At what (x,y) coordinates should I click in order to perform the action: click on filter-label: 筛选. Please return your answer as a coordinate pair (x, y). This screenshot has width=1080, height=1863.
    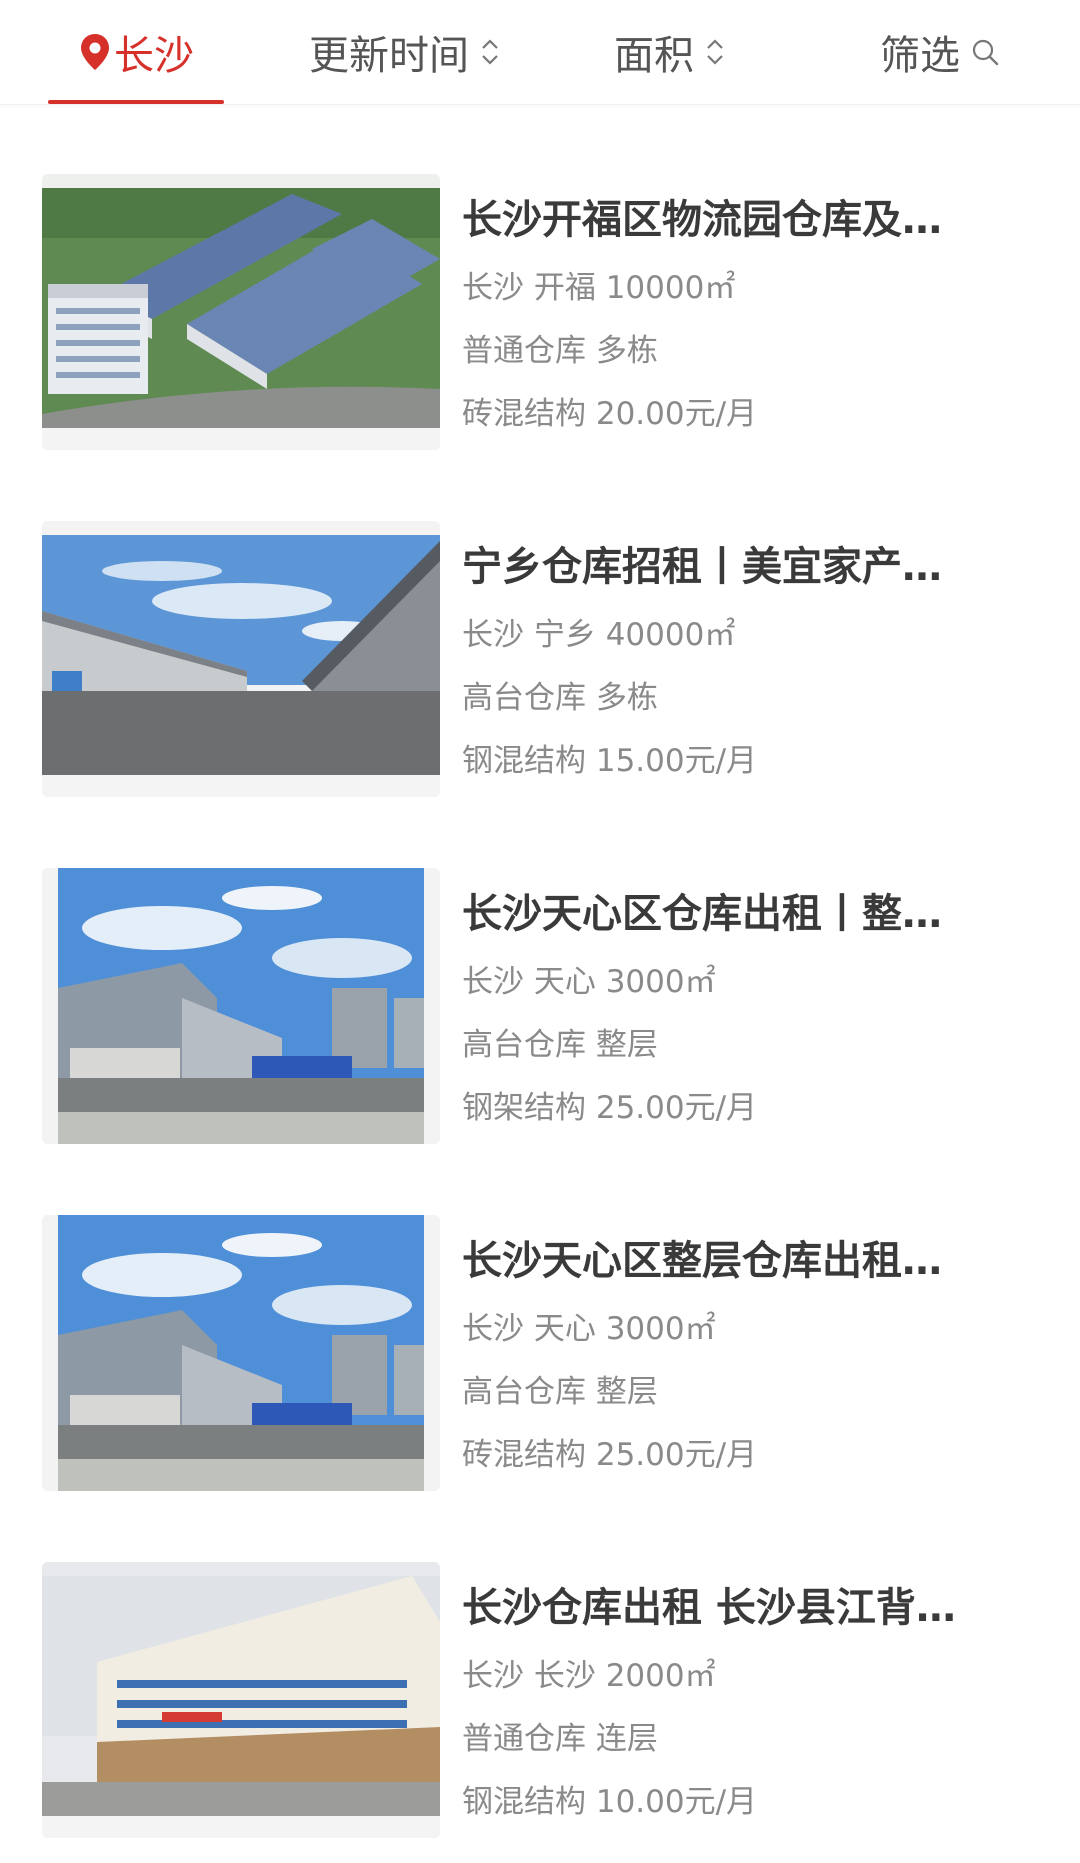
    Looking at the image, I should click on (920, 56).